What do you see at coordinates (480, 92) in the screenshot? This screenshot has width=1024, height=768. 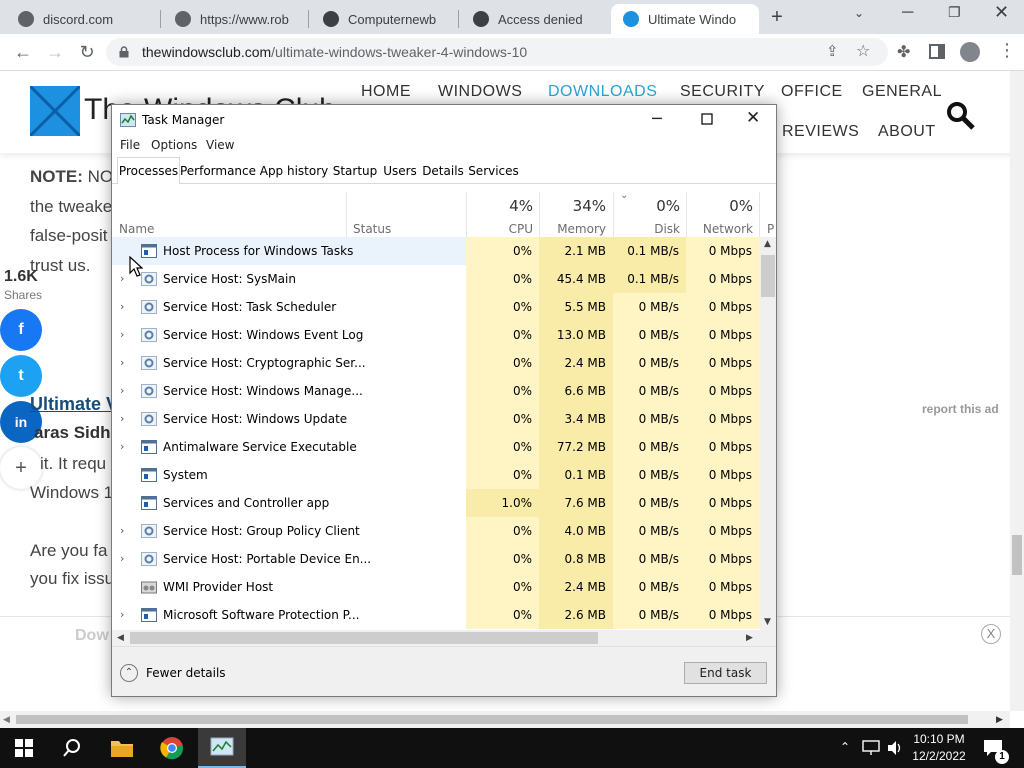 I see `nav-link-windows: WINDOWS` at bounding box center [480, 92].